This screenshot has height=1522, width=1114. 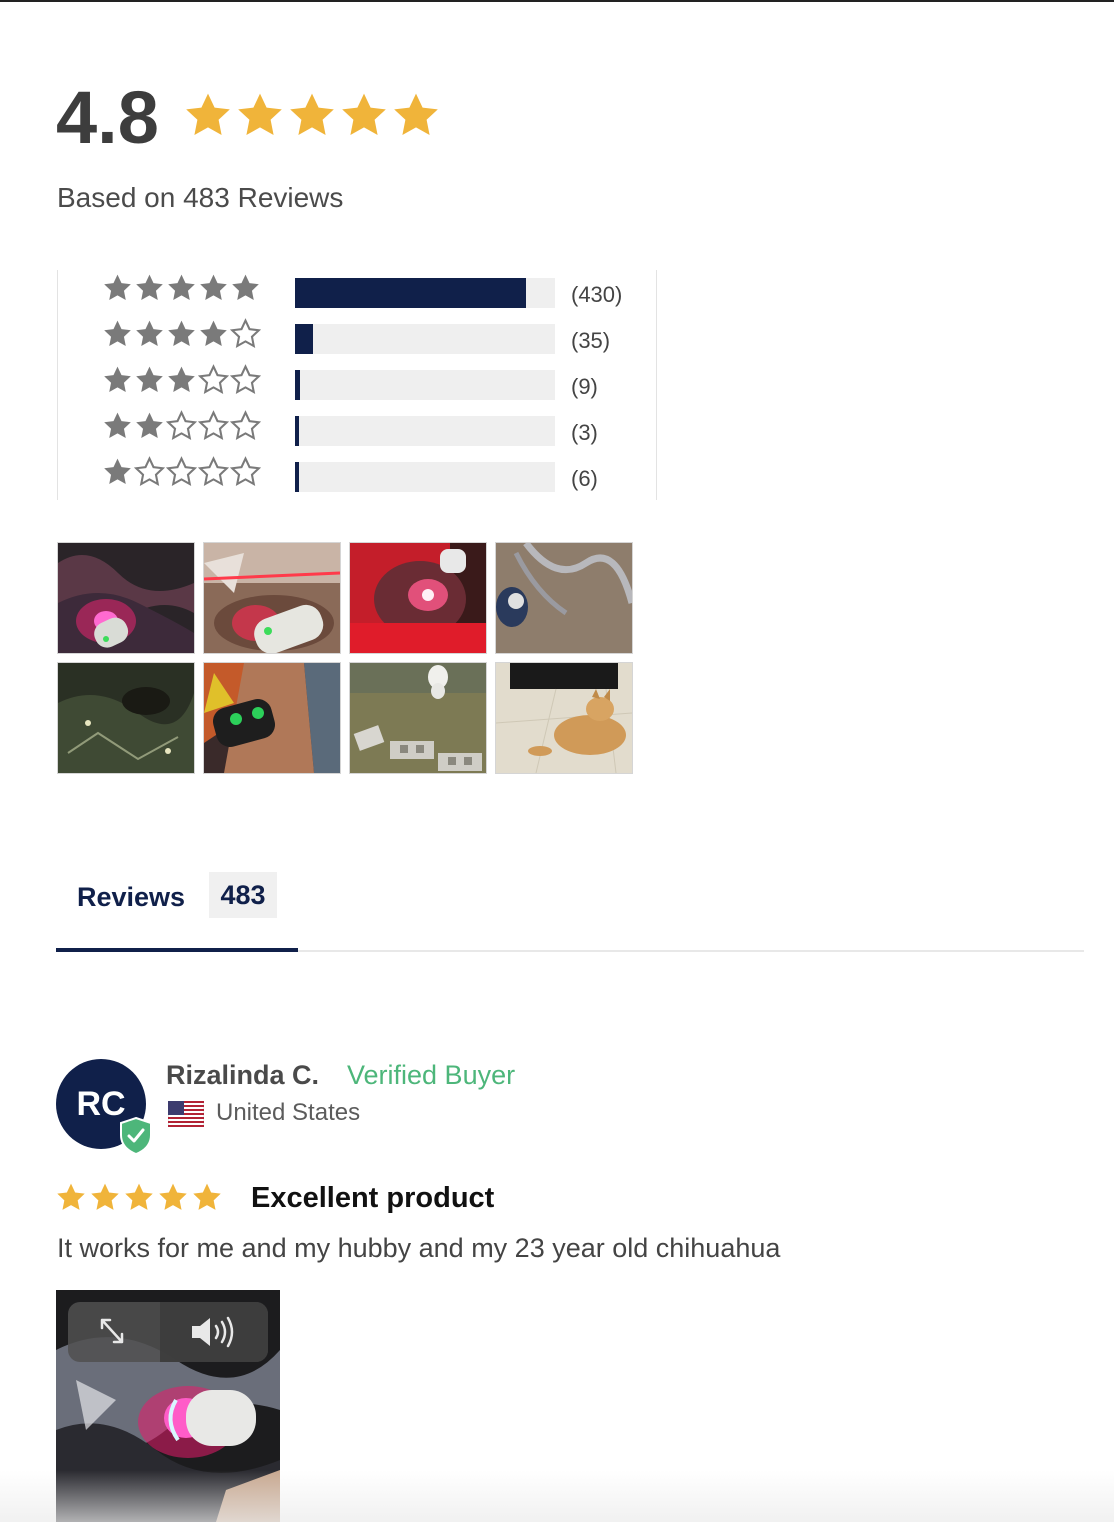 What do you see at coordinates (288, 1112) in the screenshot?
I see `reviewer-country: United States` at bounding box center [288, 1112].